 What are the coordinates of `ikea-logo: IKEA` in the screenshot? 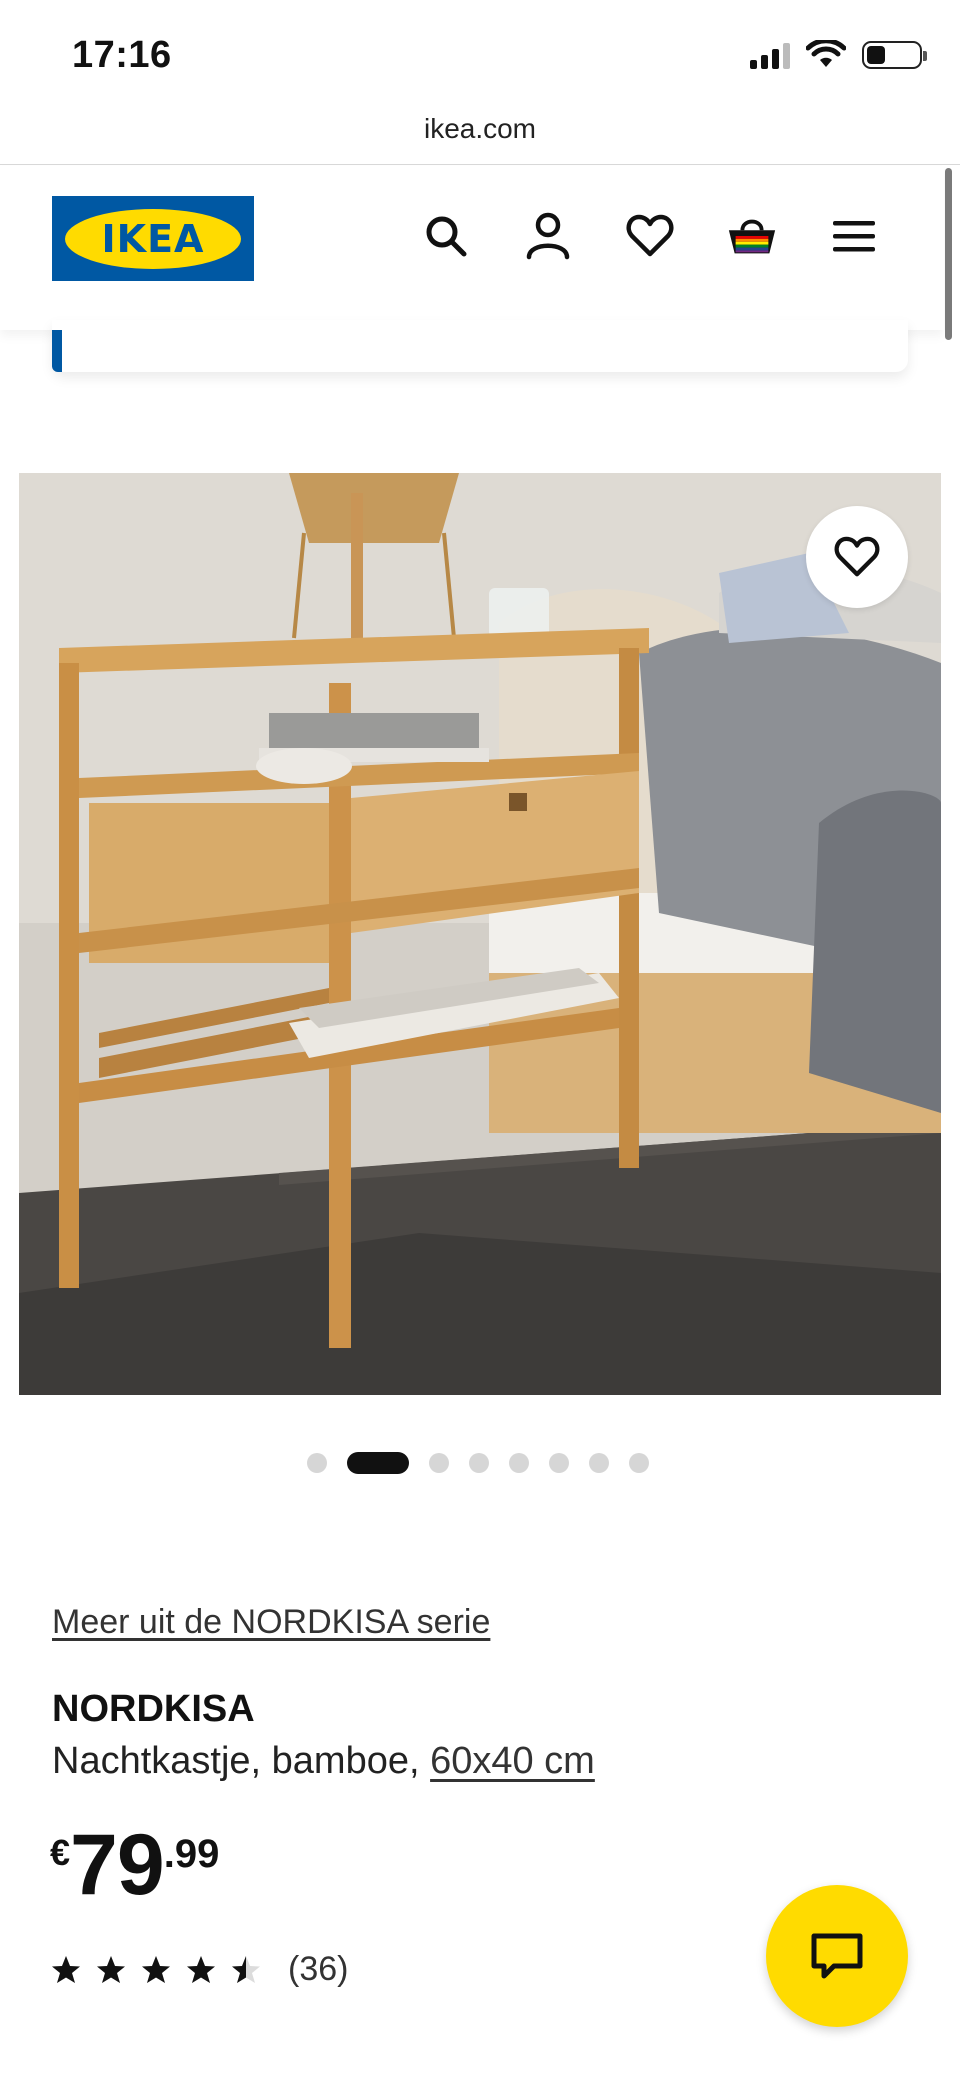 It's located at (153, 238).